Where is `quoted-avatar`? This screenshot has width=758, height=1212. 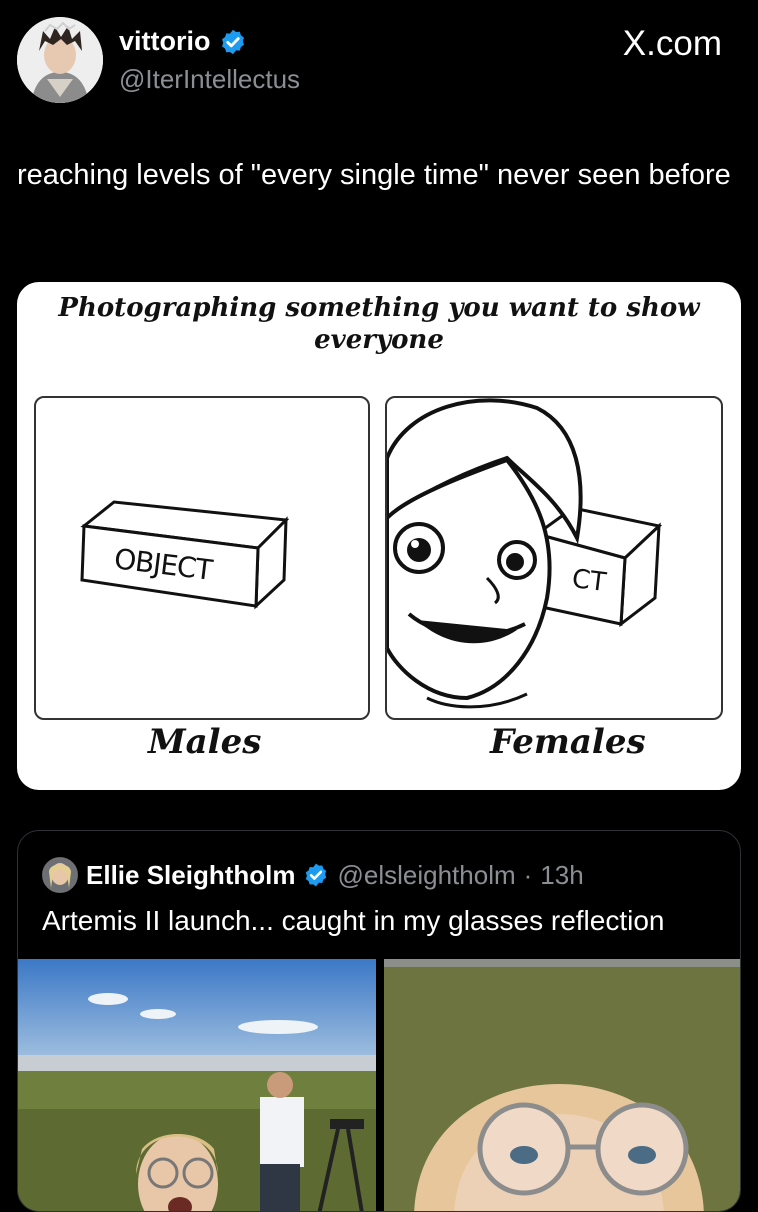
quoted-avatar is located at coordinates (60, 875).